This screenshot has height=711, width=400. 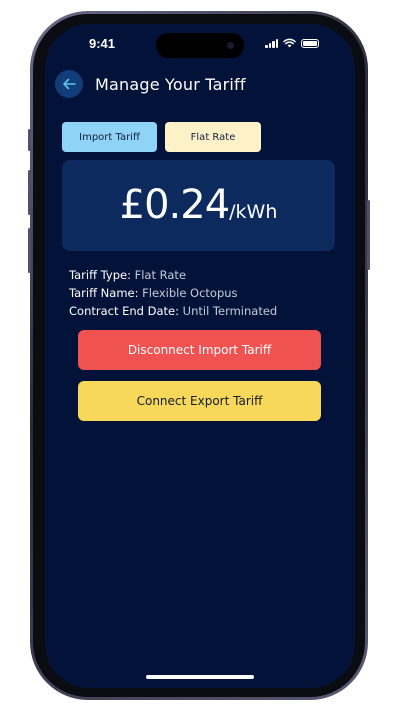 What do you see at coordinates (109, 137) in the screenshot?
I see `tab-import-tariff: Import Tariff` at bounding box center [109, 137].